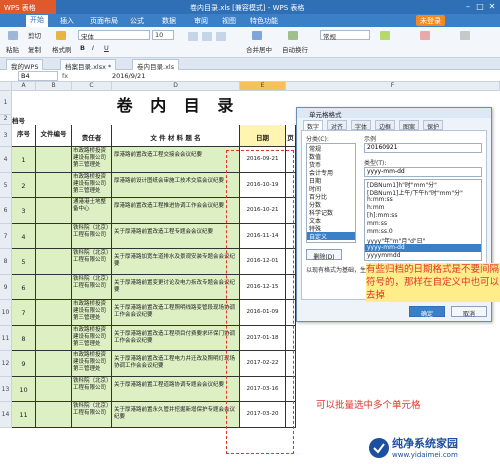 The width and height of the screenshot is (500, 464). Describe the element at coordinates (6, 185) in the screenshot. I see `row-header: 5` at that location.